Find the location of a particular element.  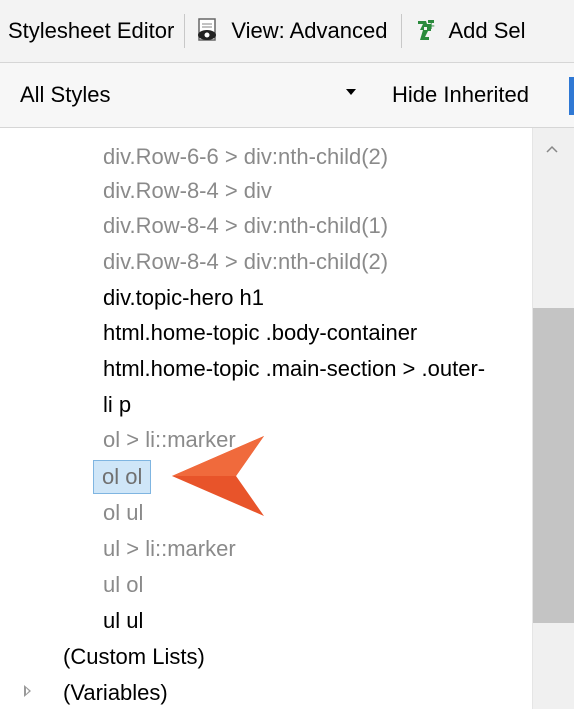

tree-item: li p is located at coordinates (117, 405).